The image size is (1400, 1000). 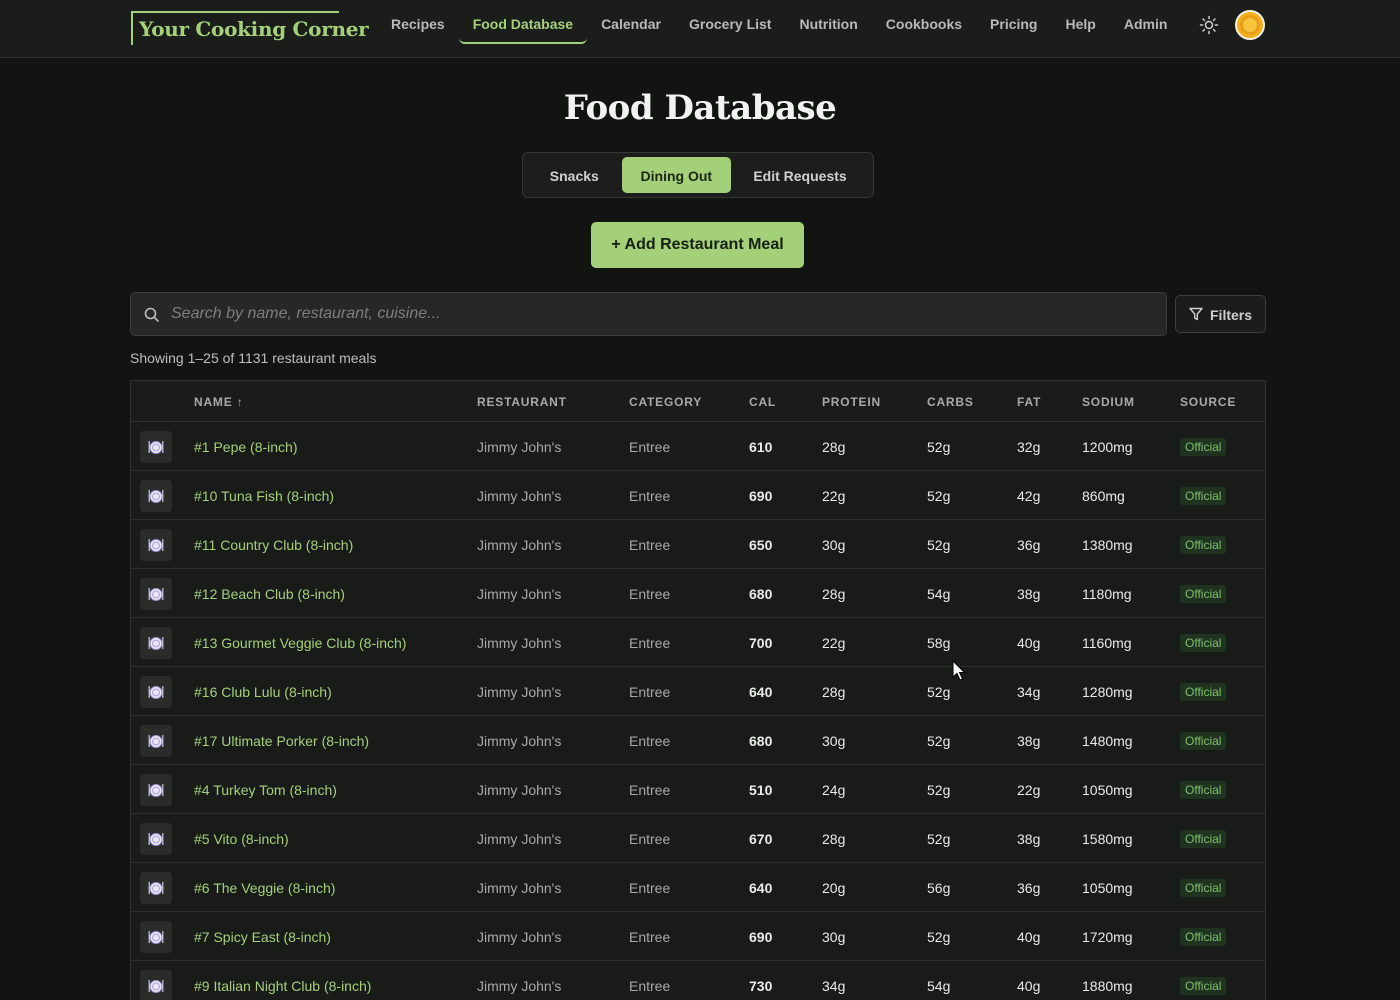 What do you see at coordinates (631, 22) in the screenshot?
I see `nav-item-calendar: Calendar` at bounding box center [631, 22].